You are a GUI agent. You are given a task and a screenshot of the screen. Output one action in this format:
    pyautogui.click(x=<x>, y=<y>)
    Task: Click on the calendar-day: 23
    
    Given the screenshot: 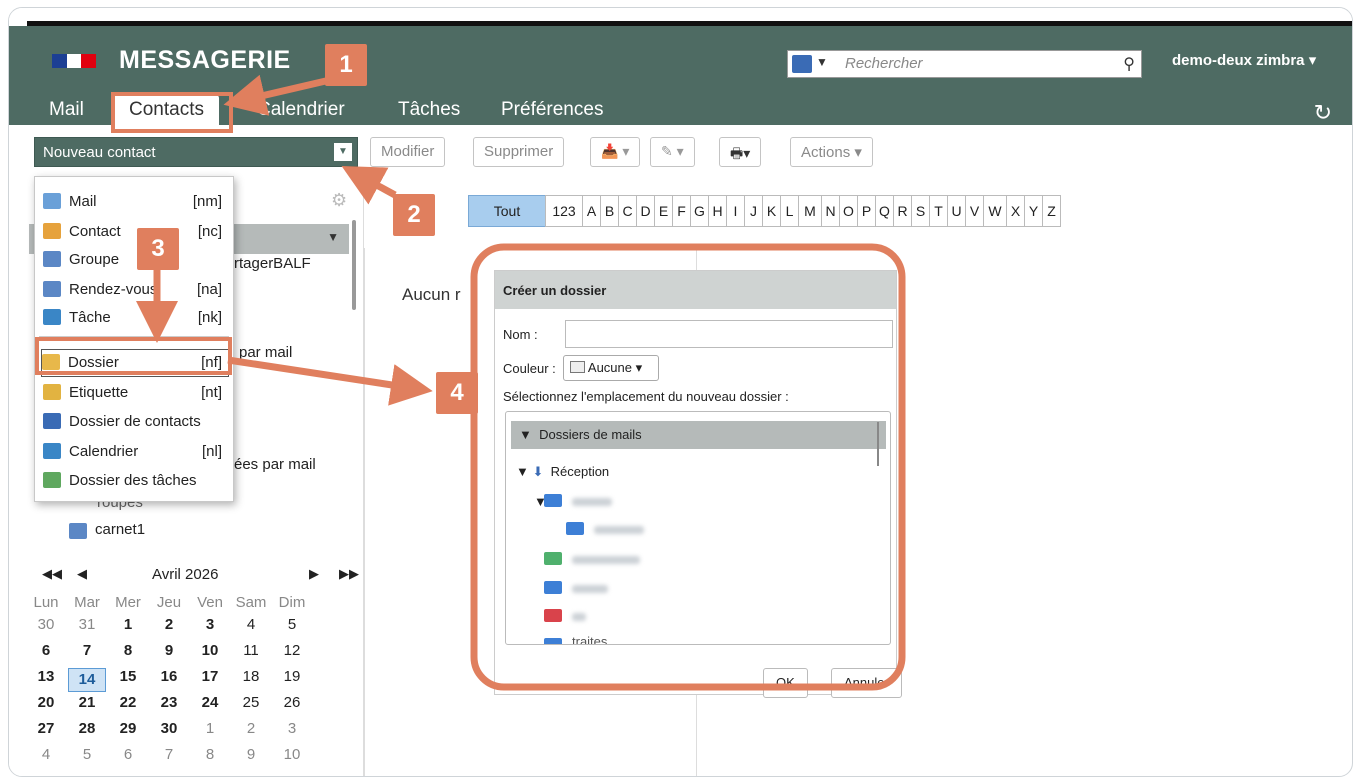 What is the action you would take?
    pyautogui.click(x=169, y=702)
    